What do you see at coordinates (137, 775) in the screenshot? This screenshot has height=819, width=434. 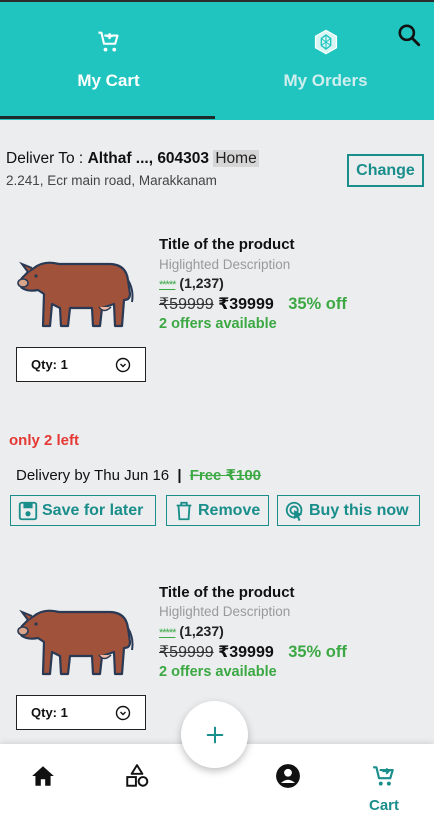 I see `categories-icon` at bounding box center [137, 775].